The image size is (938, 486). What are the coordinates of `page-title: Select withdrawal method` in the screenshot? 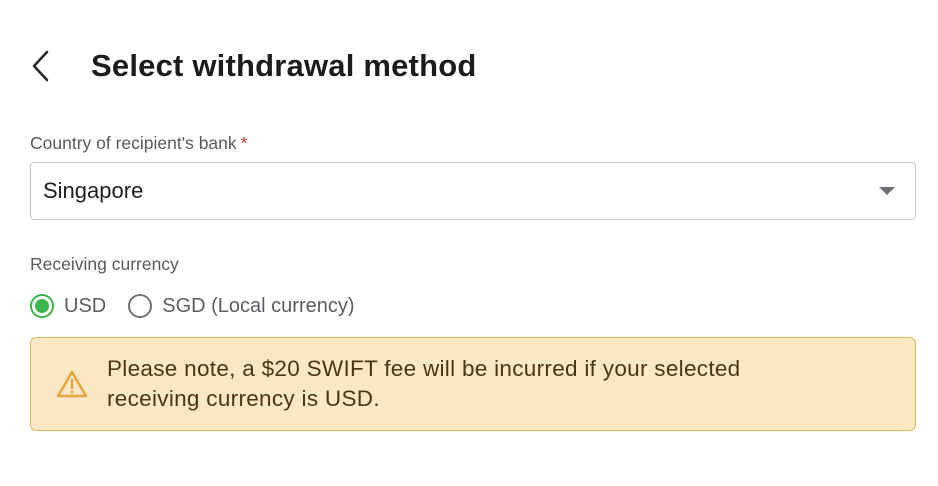 It's located at (284, 65).